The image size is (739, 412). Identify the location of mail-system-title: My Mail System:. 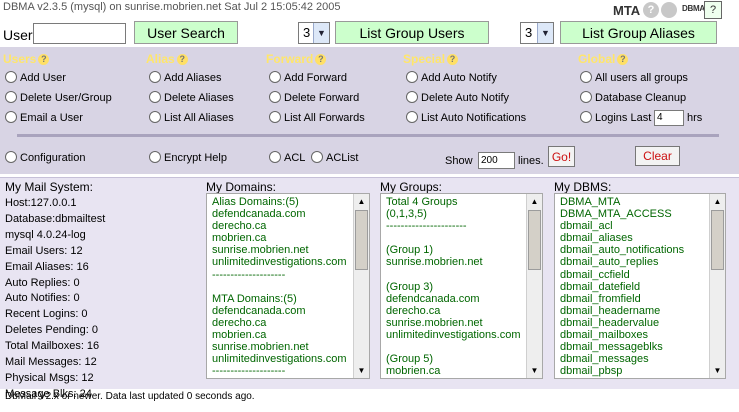
(49, 187).